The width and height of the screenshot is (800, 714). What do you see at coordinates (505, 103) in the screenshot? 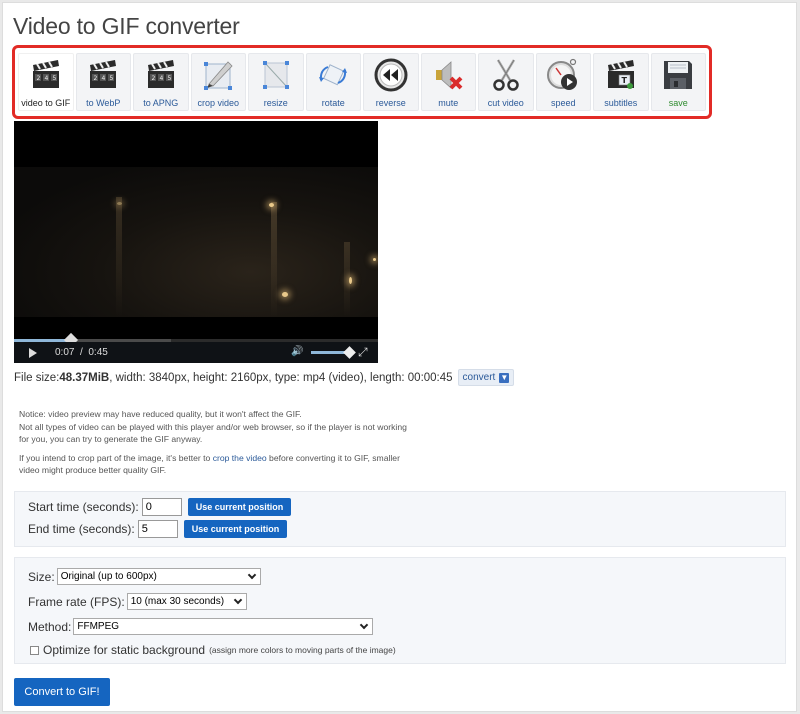
I see `tool-label: cut video` at bounding box center [505, 103].